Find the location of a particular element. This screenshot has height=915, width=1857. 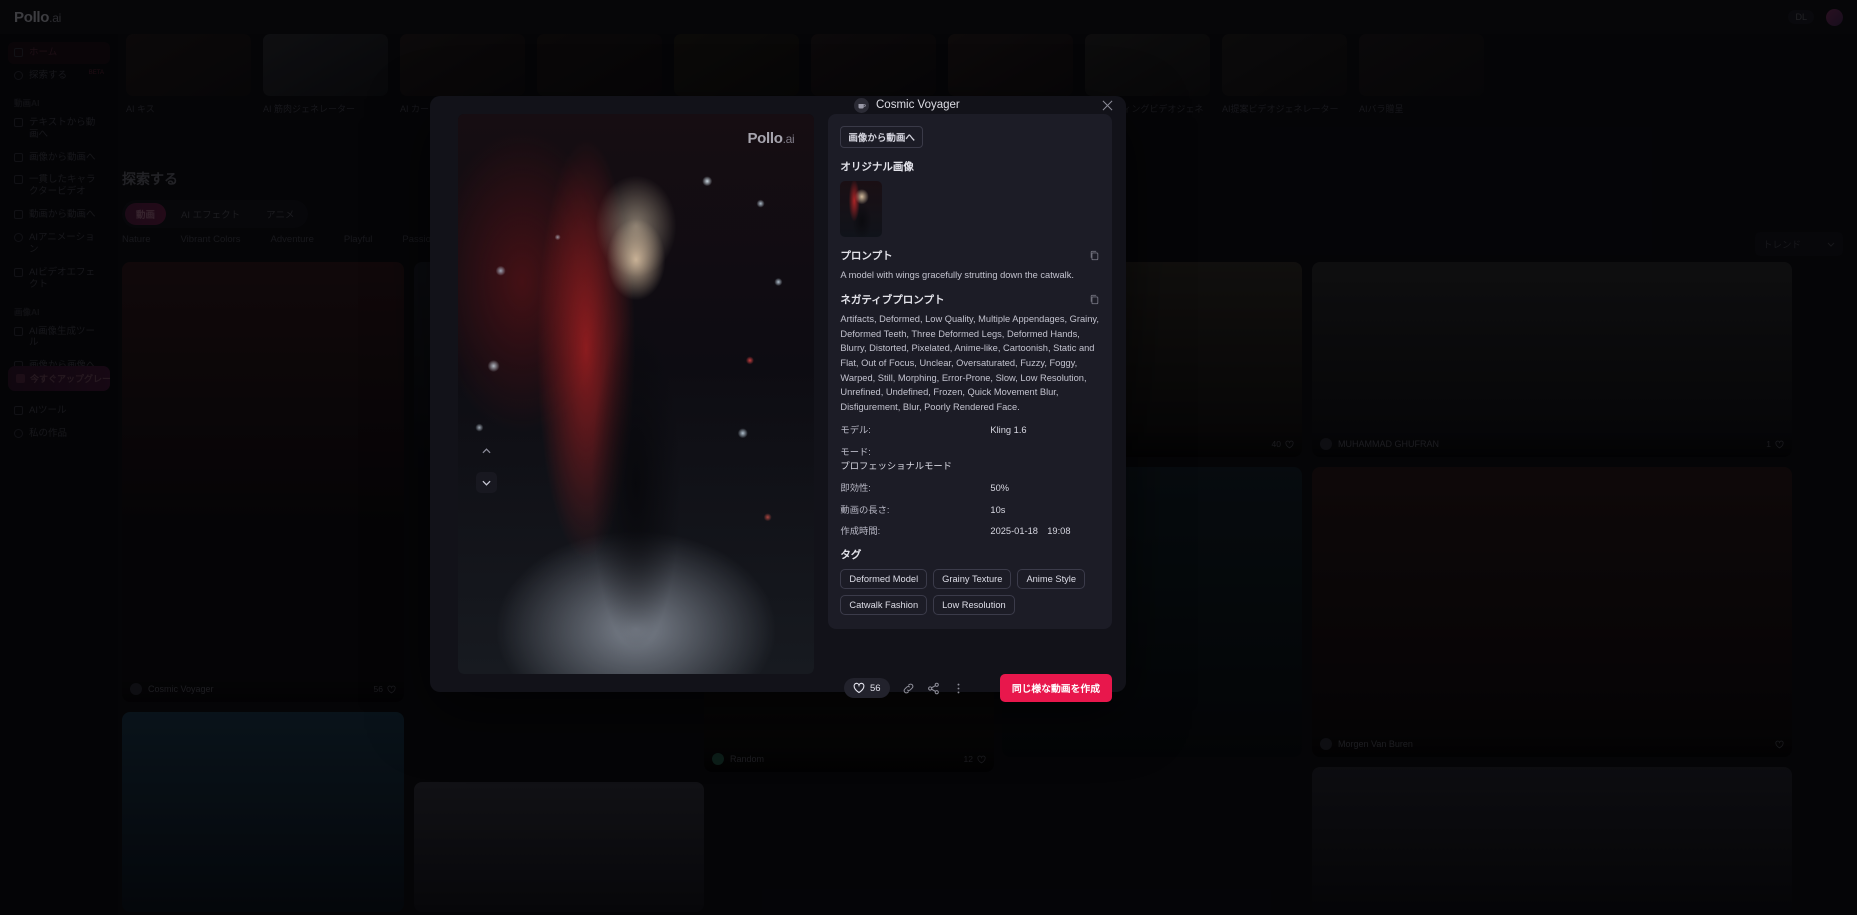

create-similar-video-button: 同じ様な動画を作成 is located at coordinates (1055, 688).